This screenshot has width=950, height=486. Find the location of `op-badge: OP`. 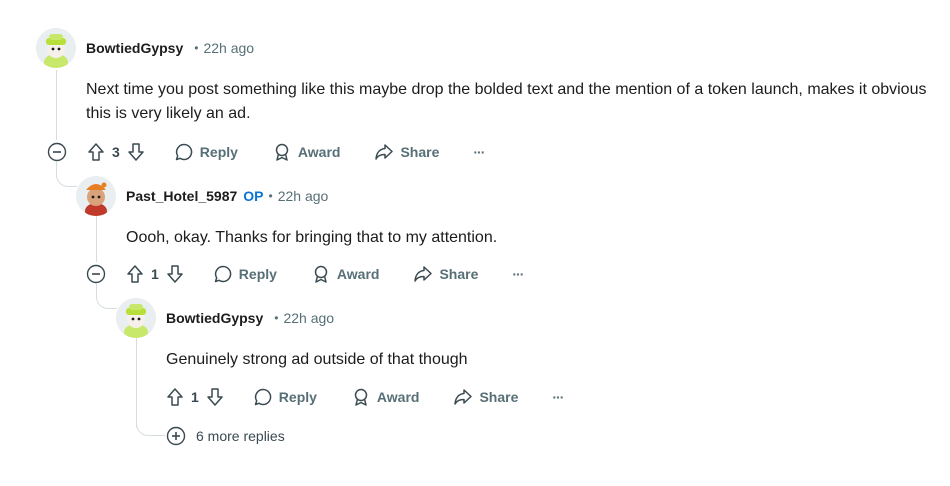

op-badge: OP is located at coordinates (253, 196).